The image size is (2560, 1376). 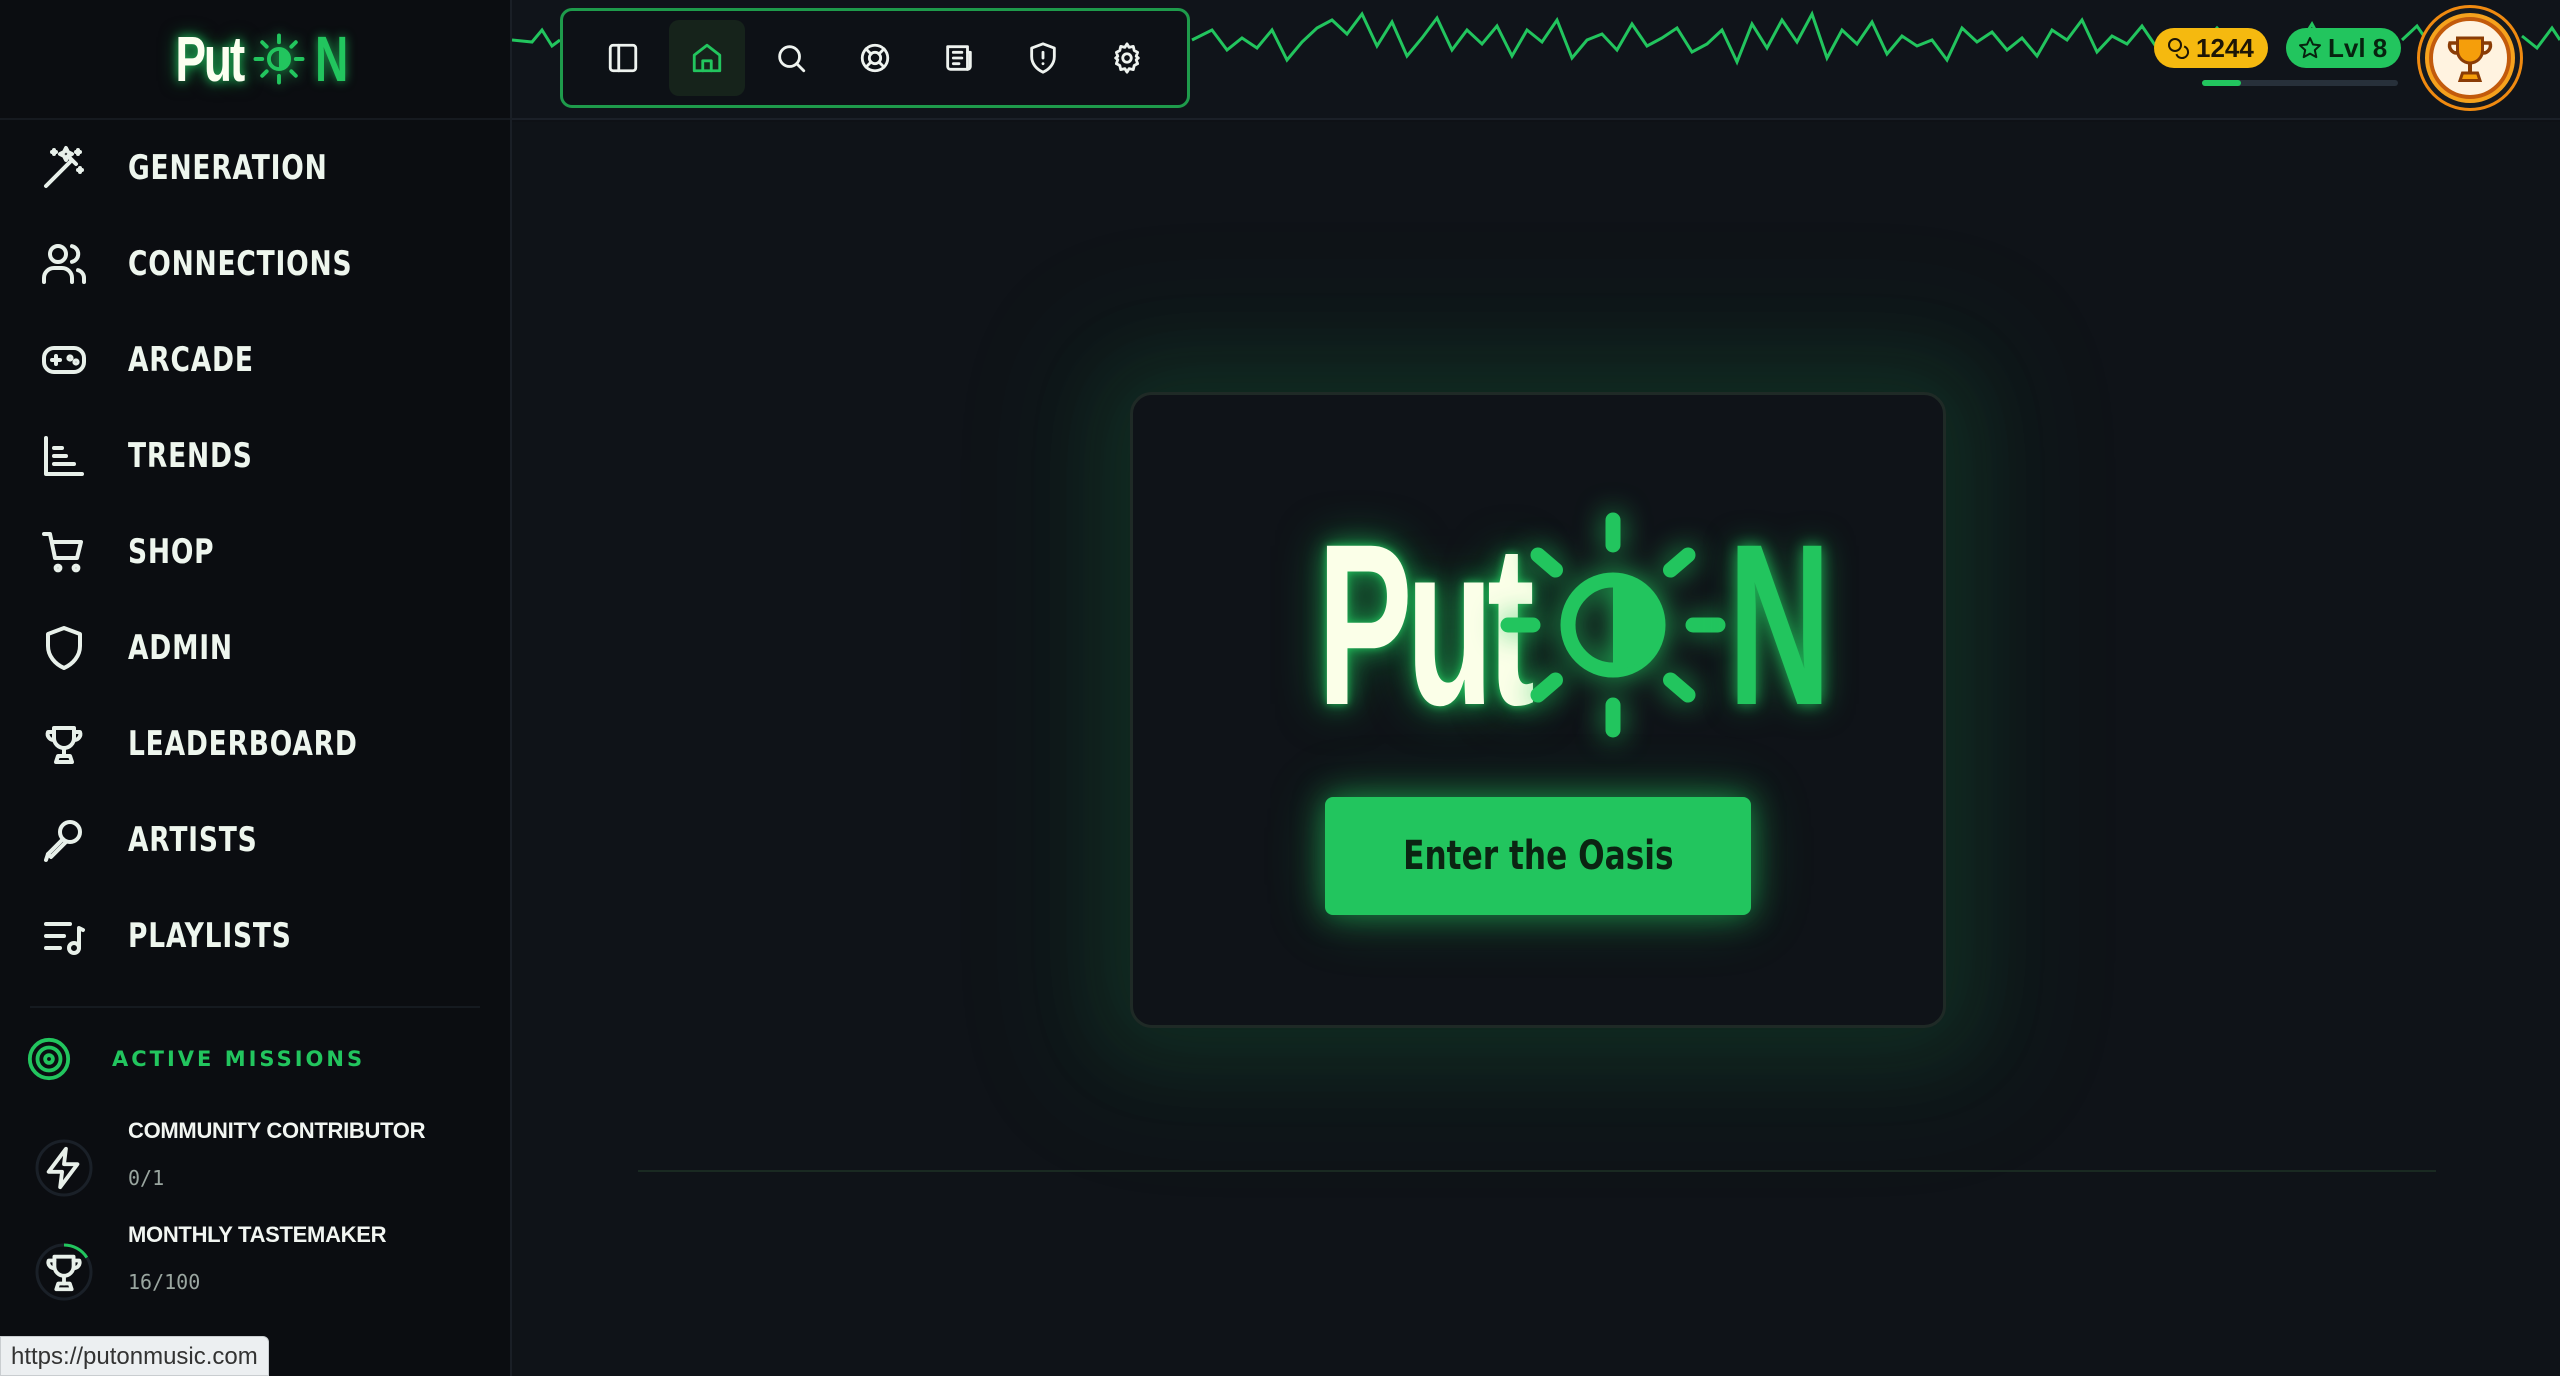 I want to click on lightning-icon, so click(x=64, y=1168).